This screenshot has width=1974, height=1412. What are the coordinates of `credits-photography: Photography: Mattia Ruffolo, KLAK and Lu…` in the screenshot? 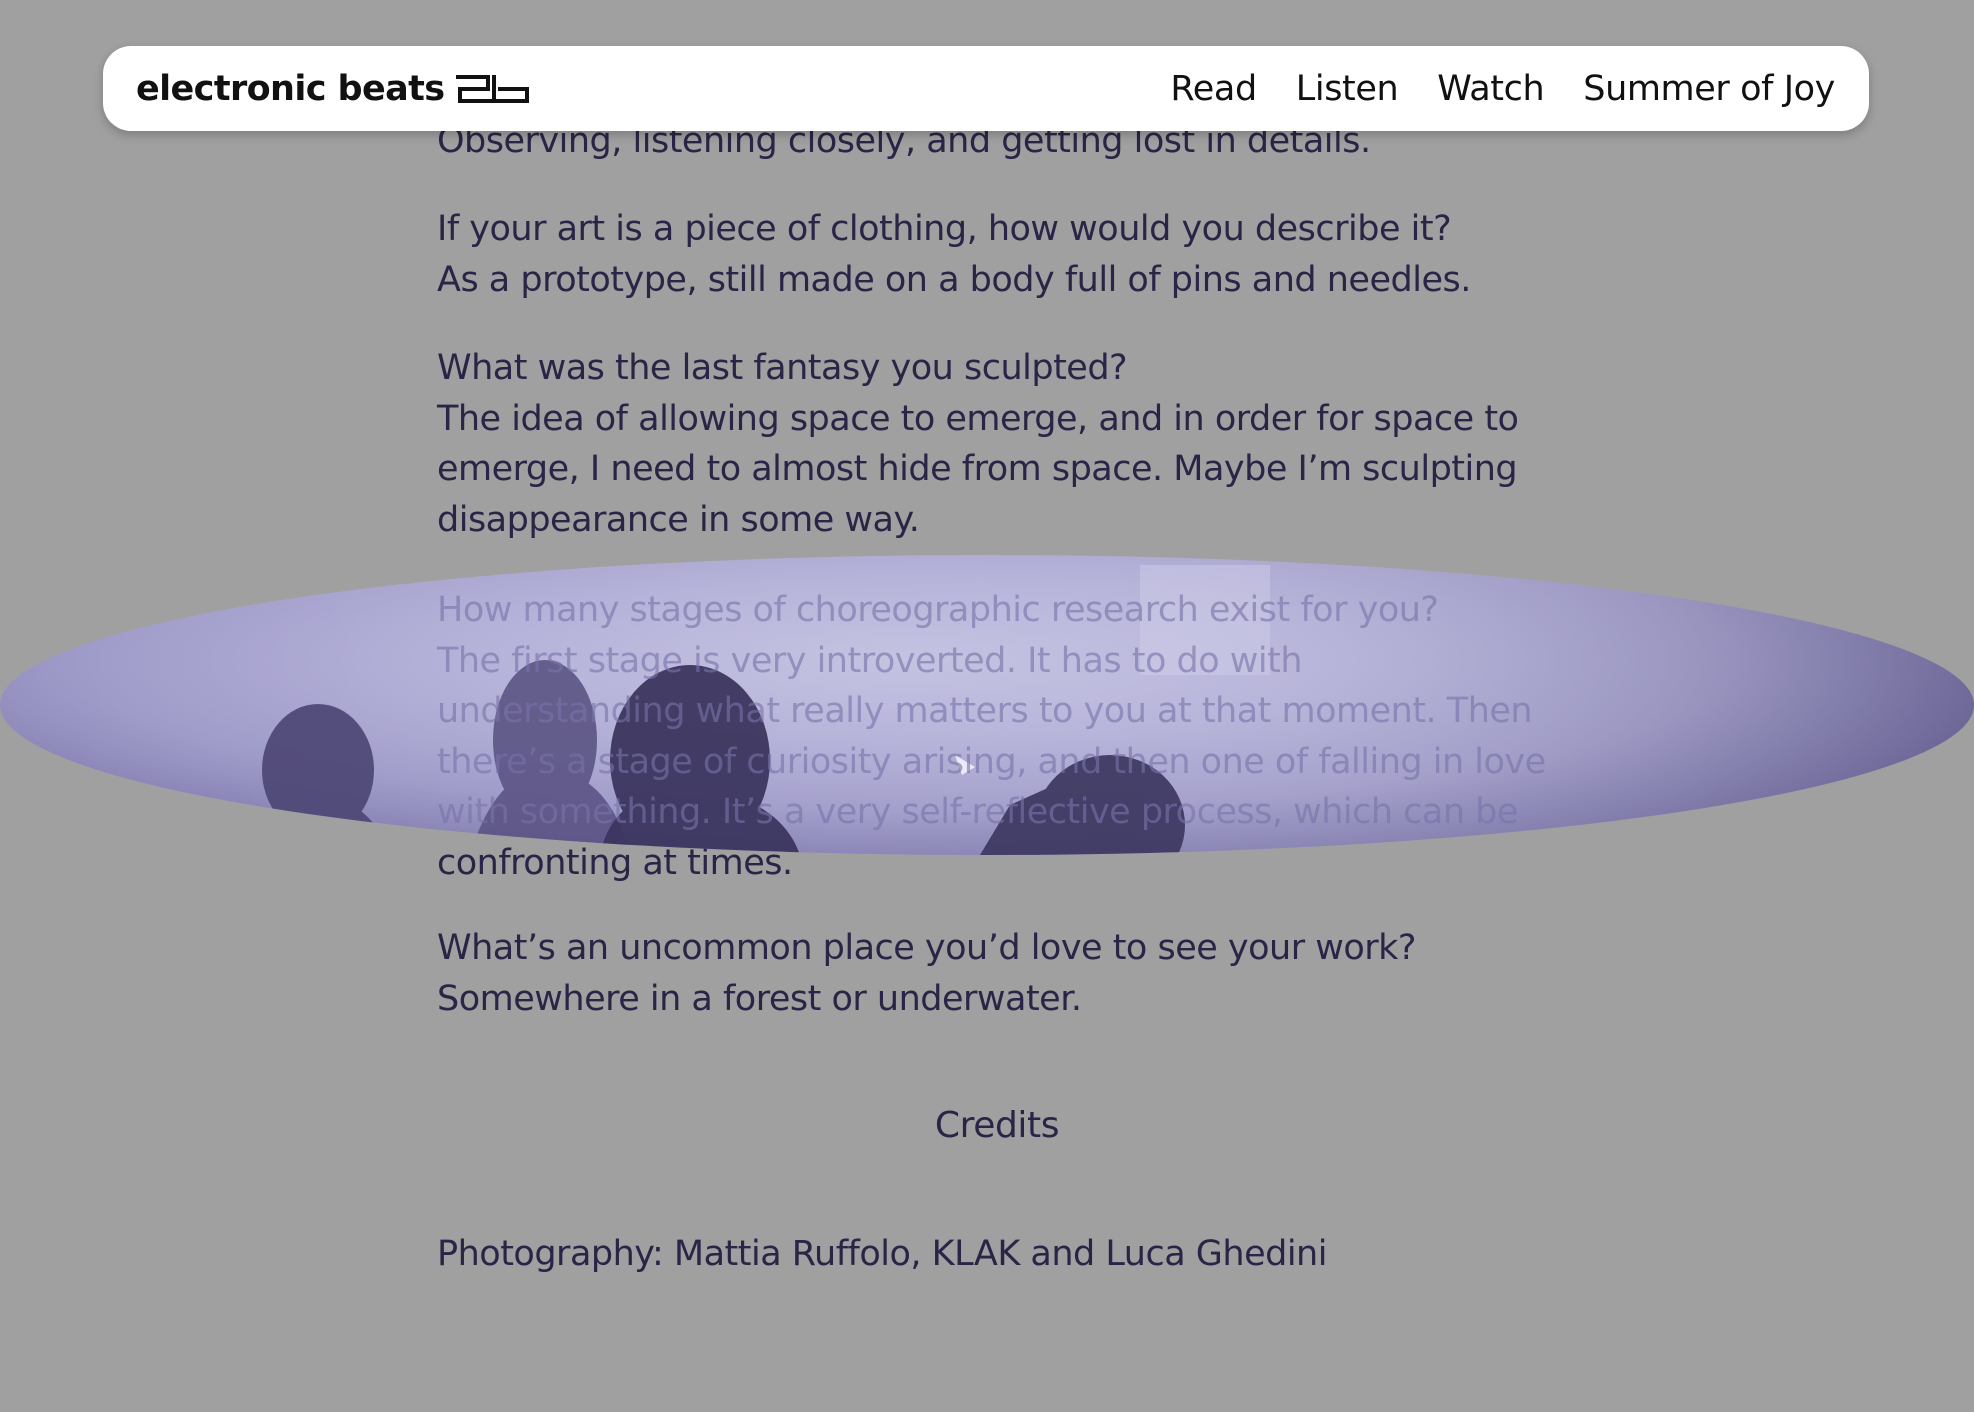 It's located at (882, 1254).